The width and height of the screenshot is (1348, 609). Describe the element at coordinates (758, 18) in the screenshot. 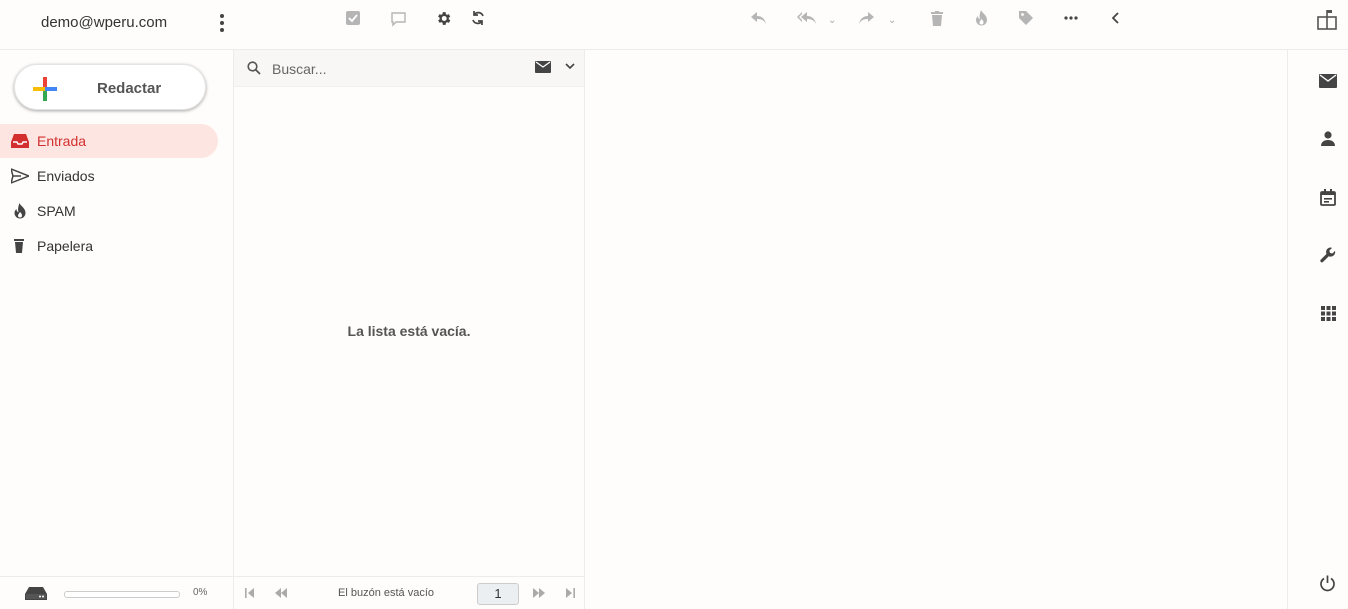

I see `reply-icon` at that location.